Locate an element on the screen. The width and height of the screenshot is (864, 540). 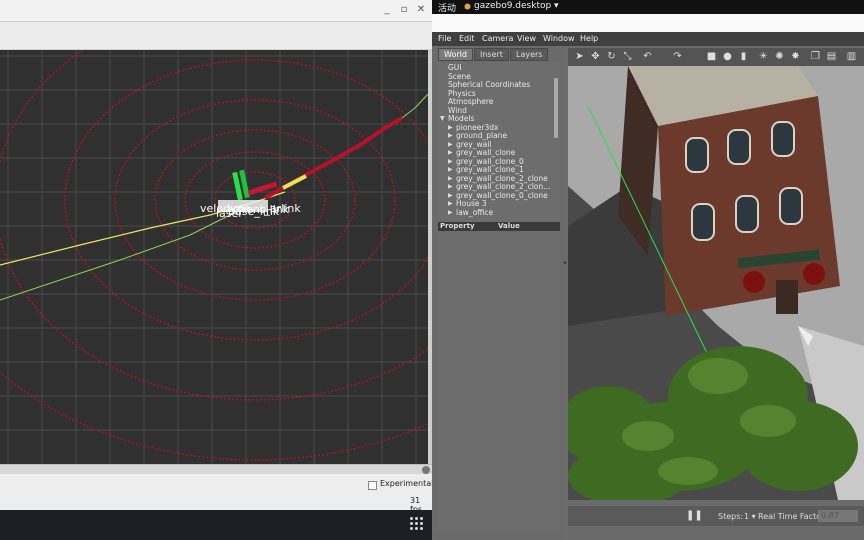
tab-layers: Layers is located at coordinates (529, 54).